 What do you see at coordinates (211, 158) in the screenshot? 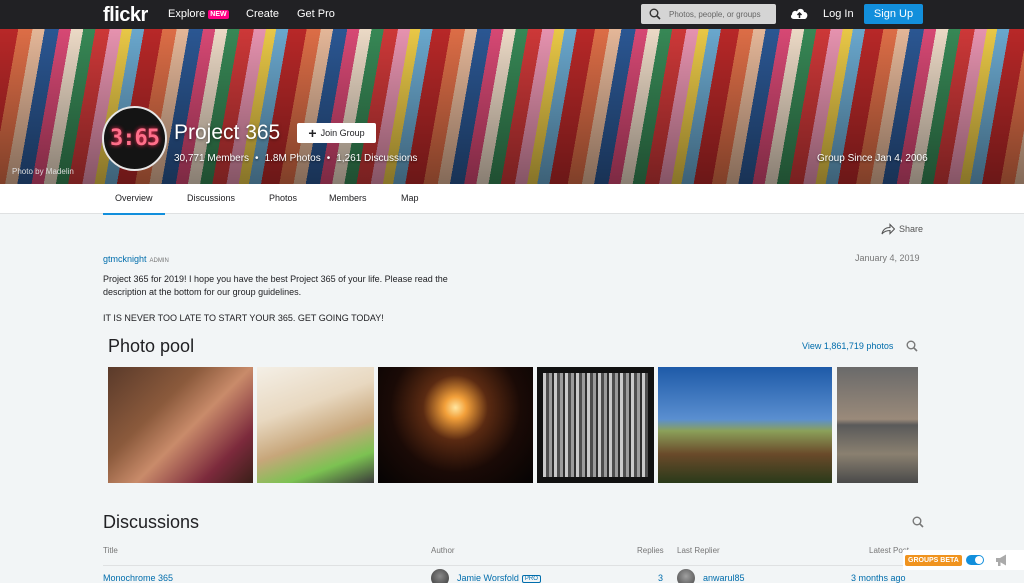
I see `member-count: 30,771 Members` at bounding box center [211, 158].